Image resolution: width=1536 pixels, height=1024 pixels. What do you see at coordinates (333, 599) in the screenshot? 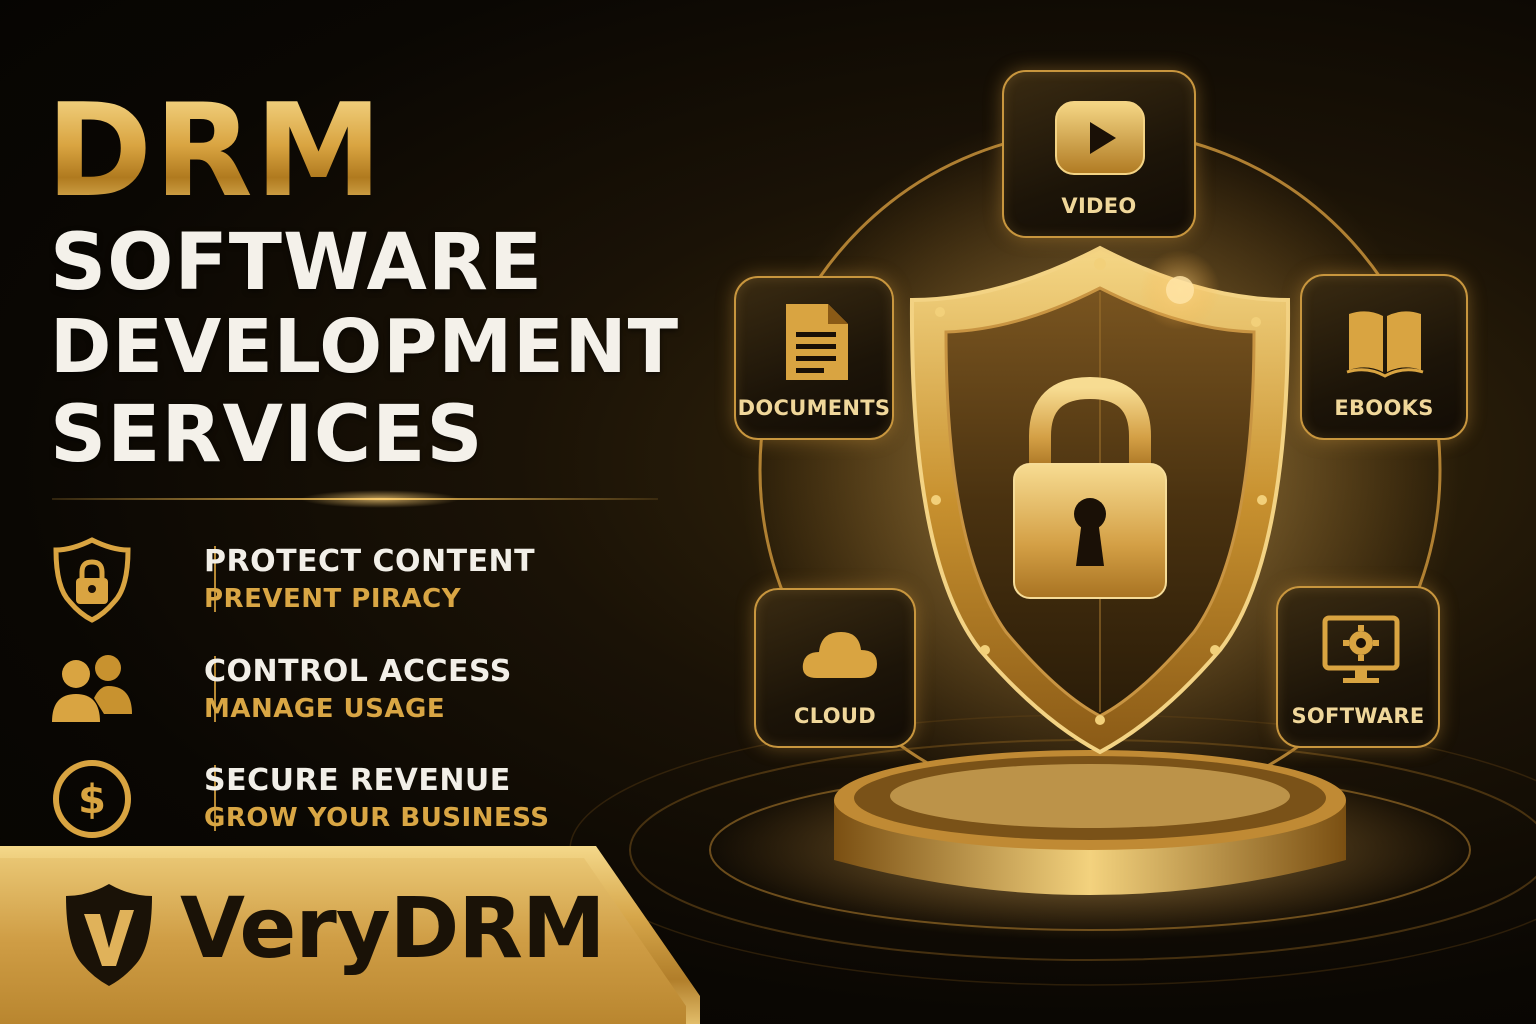
I see `feature-subtitle: PREVENT PIRACY` at bounding box center [333, 599].